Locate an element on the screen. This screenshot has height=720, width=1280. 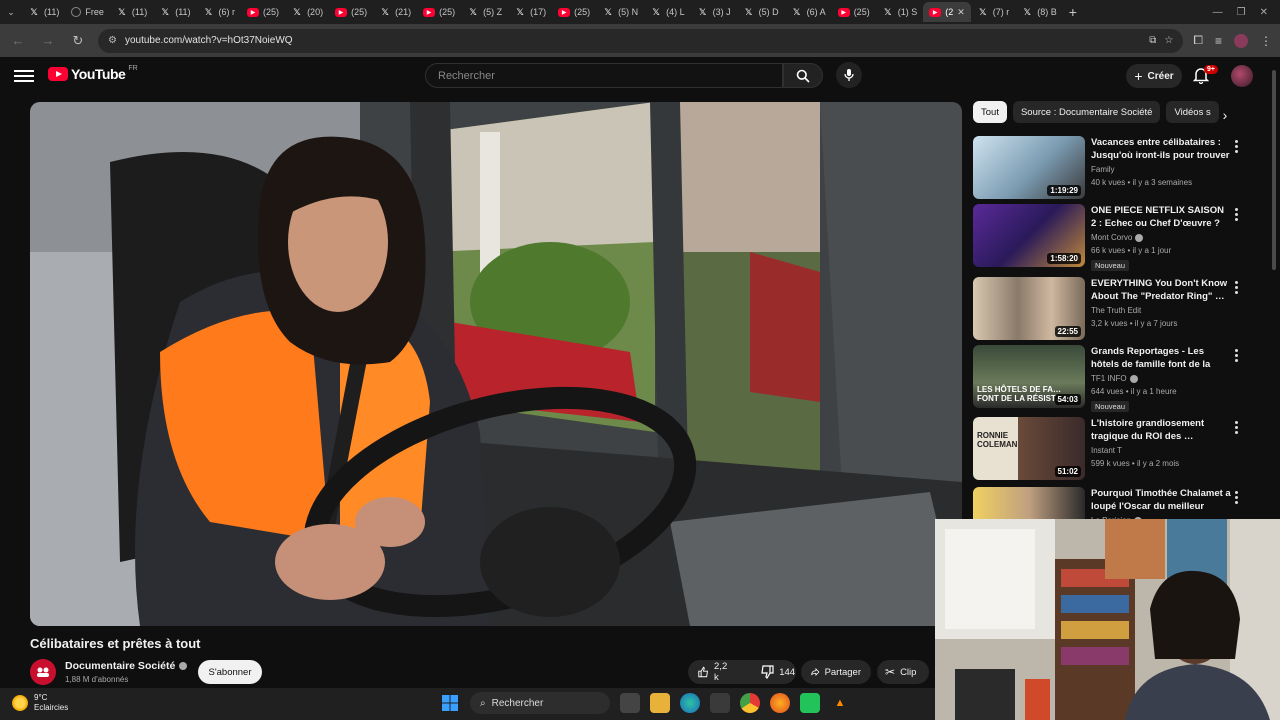
minimize-icon: — is located at coordinates (1218, 12).